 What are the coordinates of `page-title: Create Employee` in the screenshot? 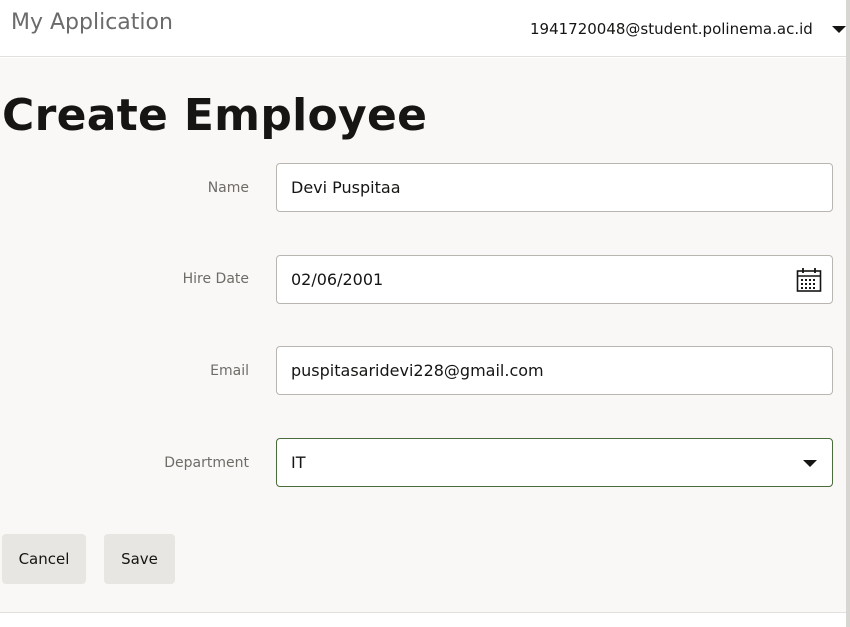 It's located at (215, 115).